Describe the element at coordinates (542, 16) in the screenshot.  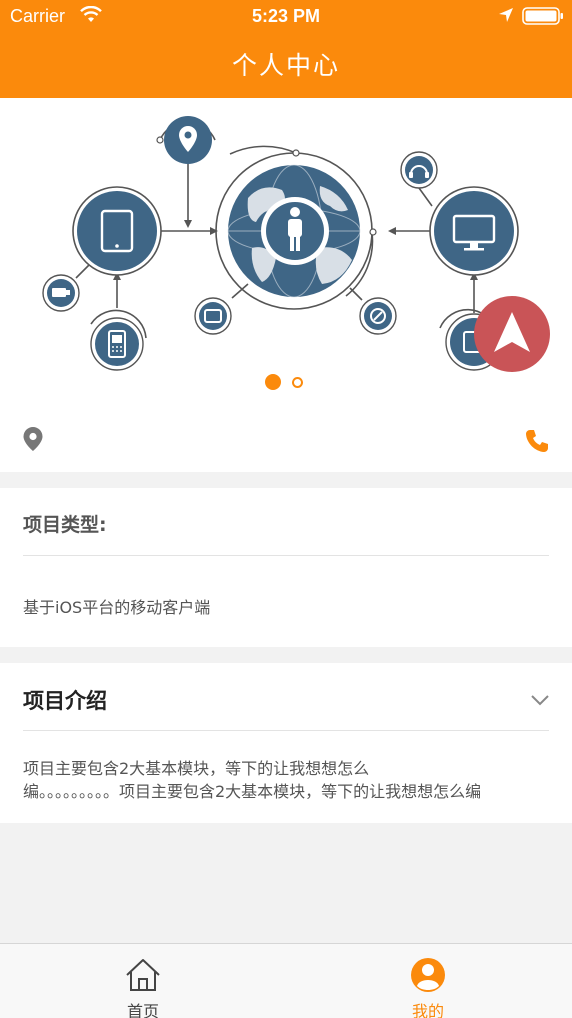
I see `battery-icon` at that location.